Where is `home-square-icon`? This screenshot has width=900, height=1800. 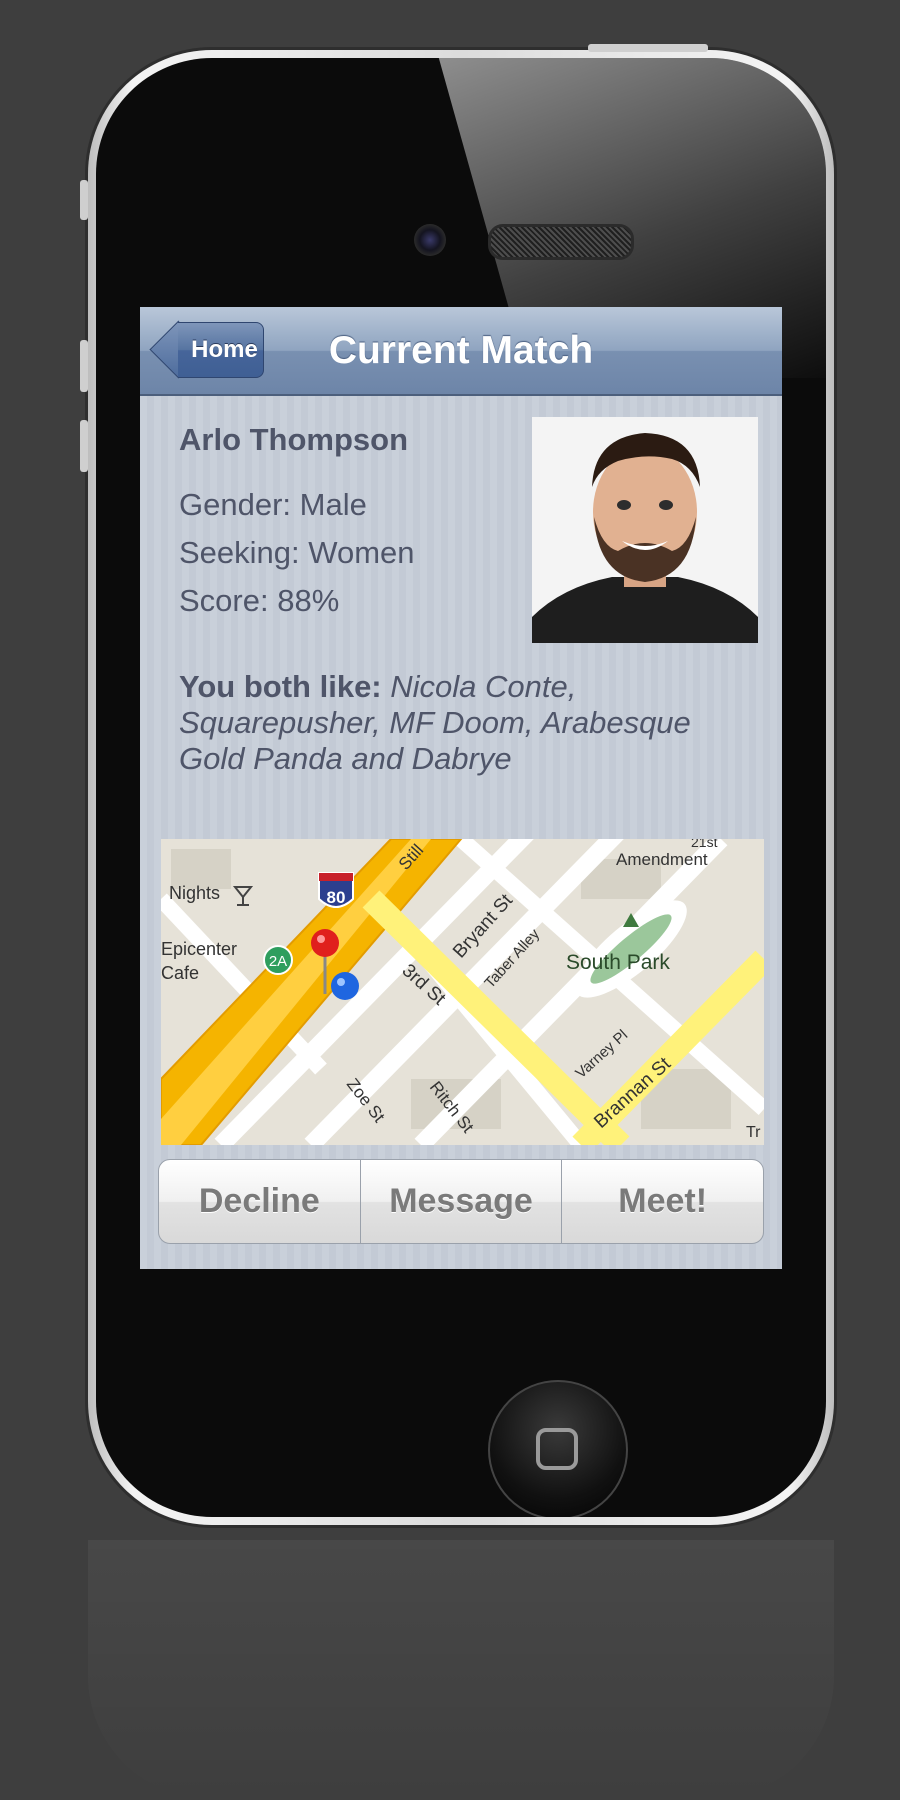
home-square-icon is located at coordinates (557, 1449).